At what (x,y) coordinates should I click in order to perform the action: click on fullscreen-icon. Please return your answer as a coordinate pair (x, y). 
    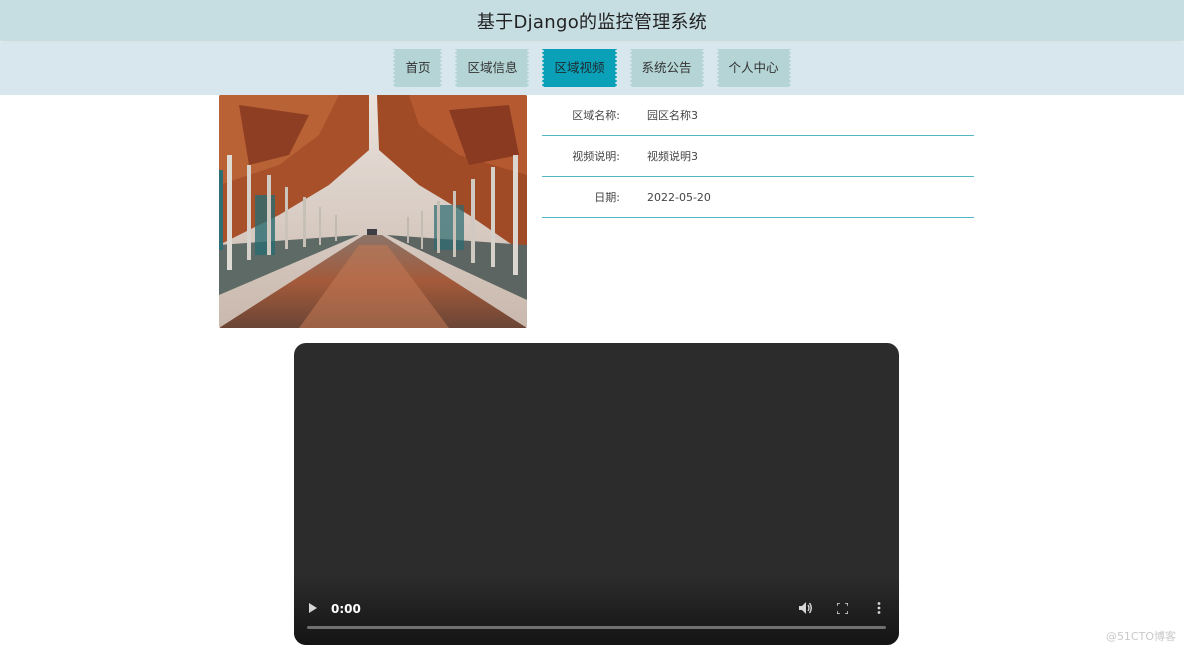
    Looking at the image, I should click on (842, 608).